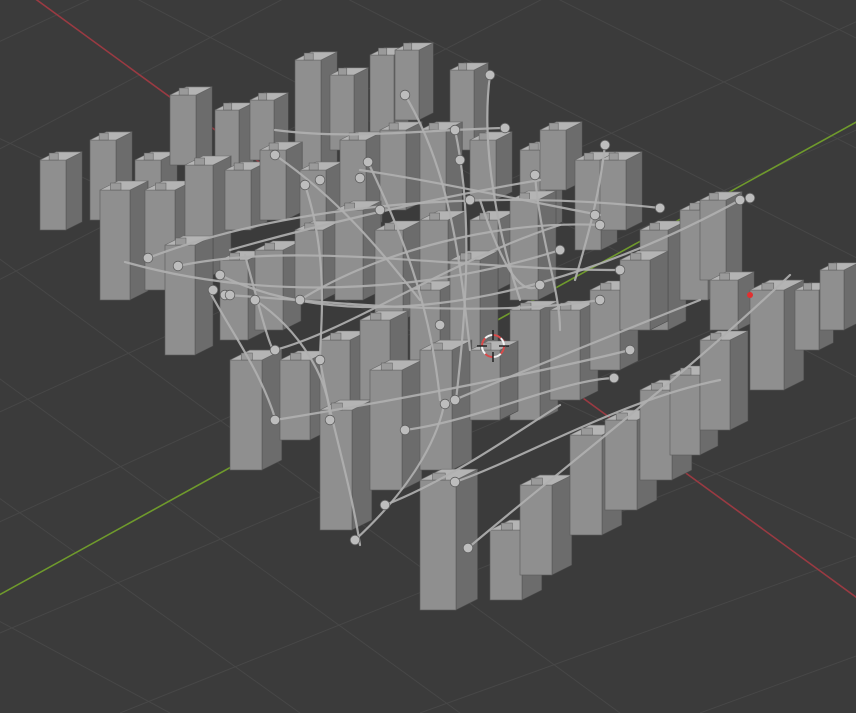  I want to click on grid-line, so click(817, 19).